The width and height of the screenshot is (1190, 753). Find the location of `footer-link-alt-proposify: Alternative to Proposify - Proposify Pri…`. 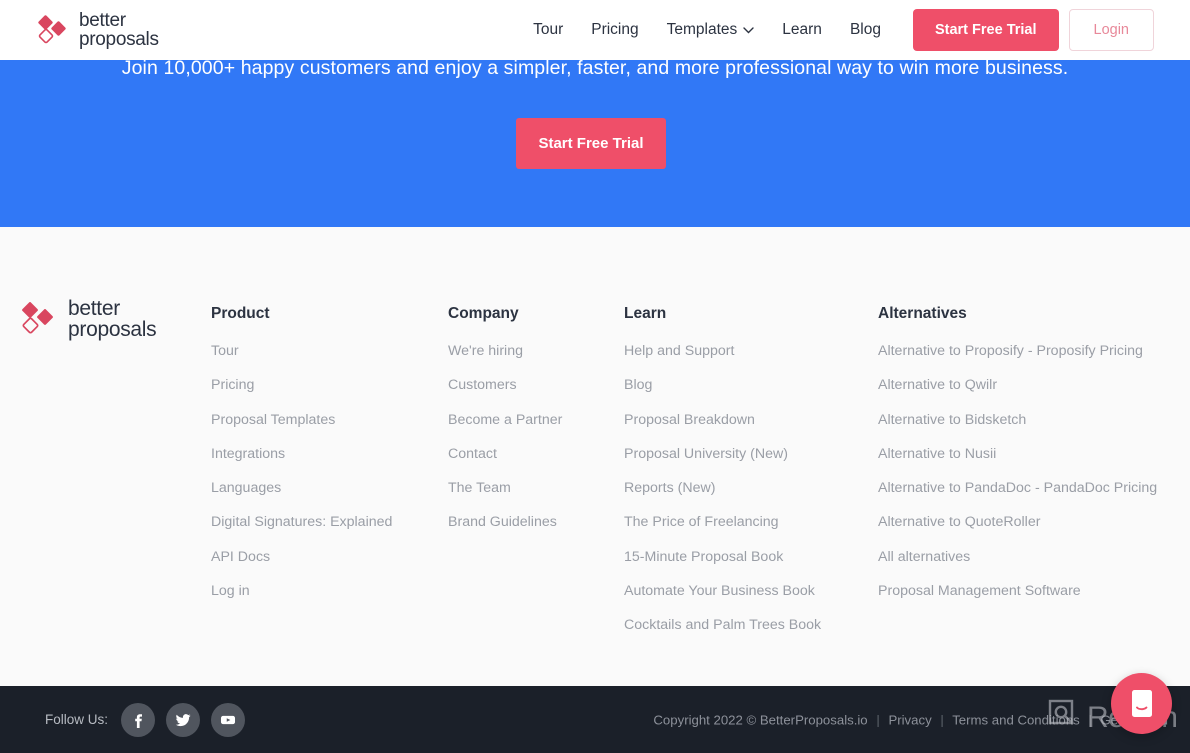

footer-link-alt-proposify: Alternative to Proposify - Proposify Pri… is located at coordinates (1017, 351).